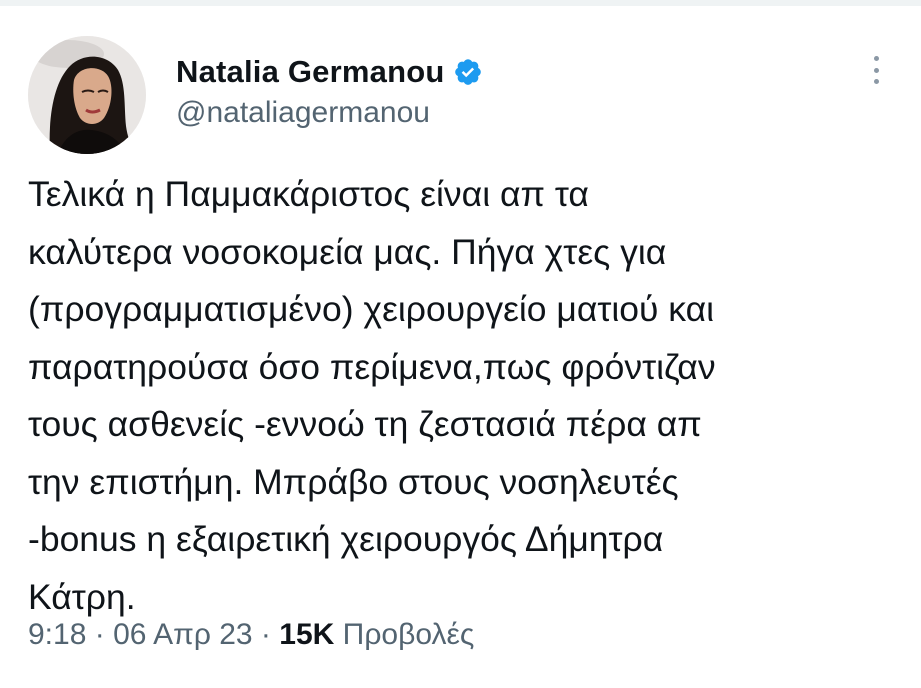 The width and height of the screenshot is (921, 688). What do you see at coordinates (346, 539) in the screenshot?
I see `tweet-text-line: -bonus η εξαιρετική χειρουργός Δήμητρα` at bounding box center [346, 539].